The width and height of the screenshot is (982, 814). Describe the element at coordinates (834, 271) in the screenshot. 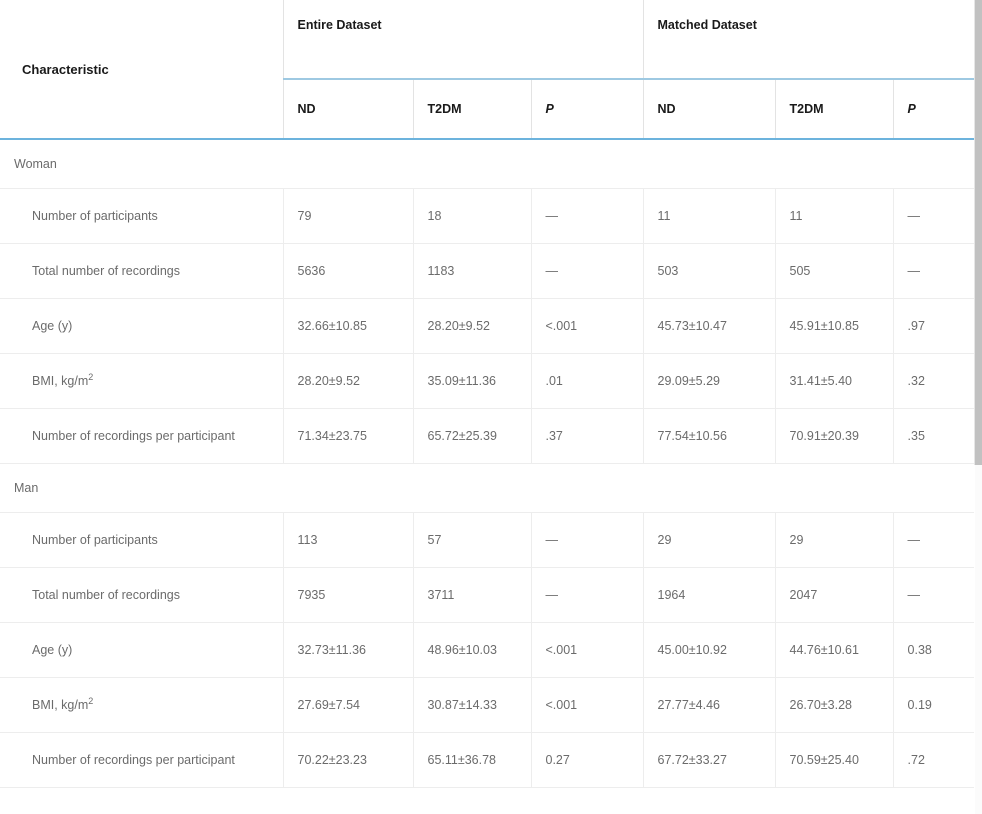

I see `table-cell: 505` at that location.